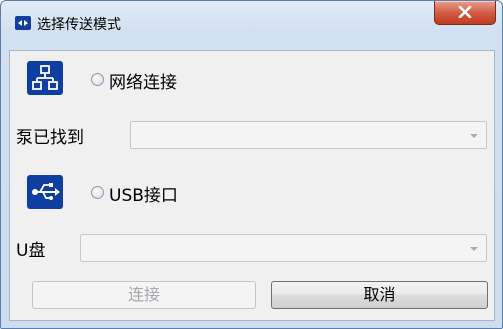 Image resolution: width=503 pixels, height=329 pixels. I want to click on network-radio-label: 网络连接, so click(143, 80).